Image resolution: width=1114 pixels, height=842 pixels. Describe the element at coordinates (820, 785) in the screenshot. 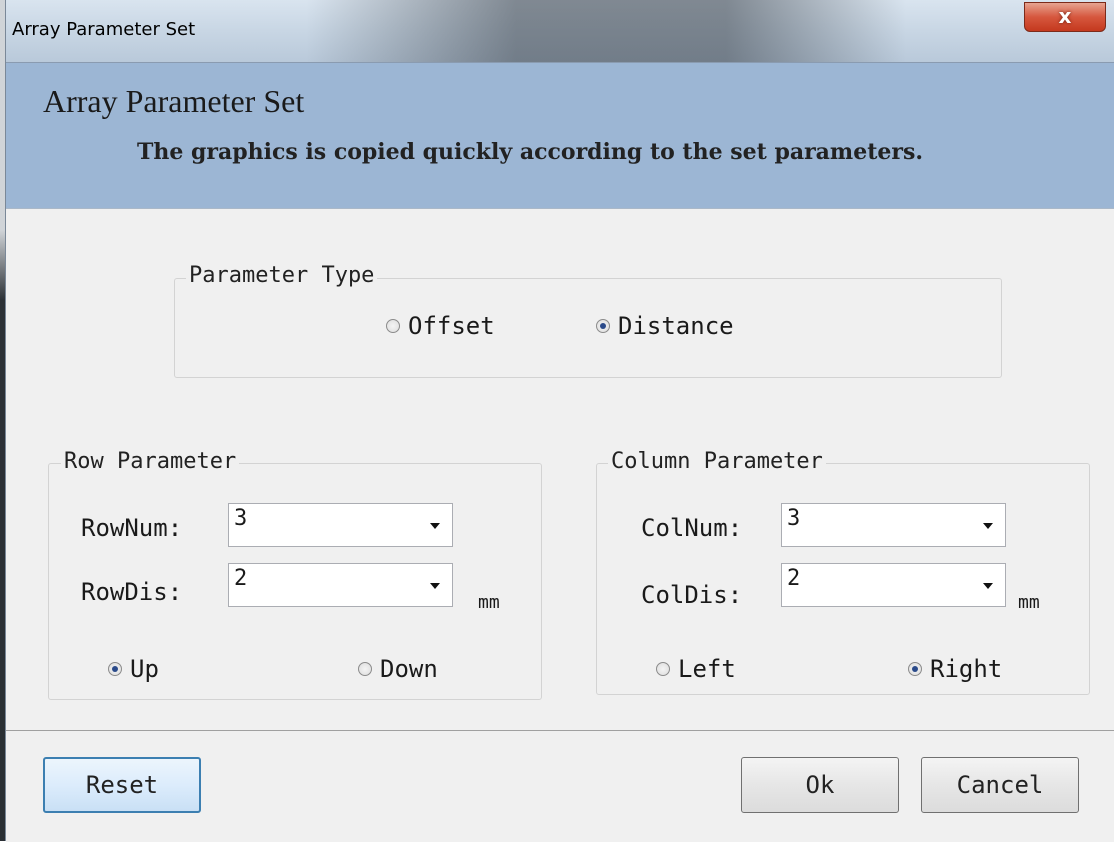

I see `ok-button: Ok` at that location.